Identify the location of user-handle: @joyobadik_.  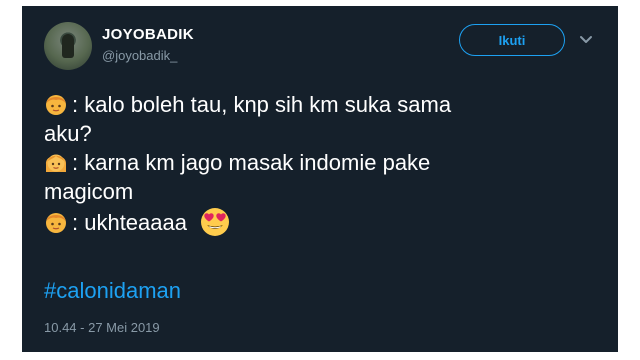
(139, 55).